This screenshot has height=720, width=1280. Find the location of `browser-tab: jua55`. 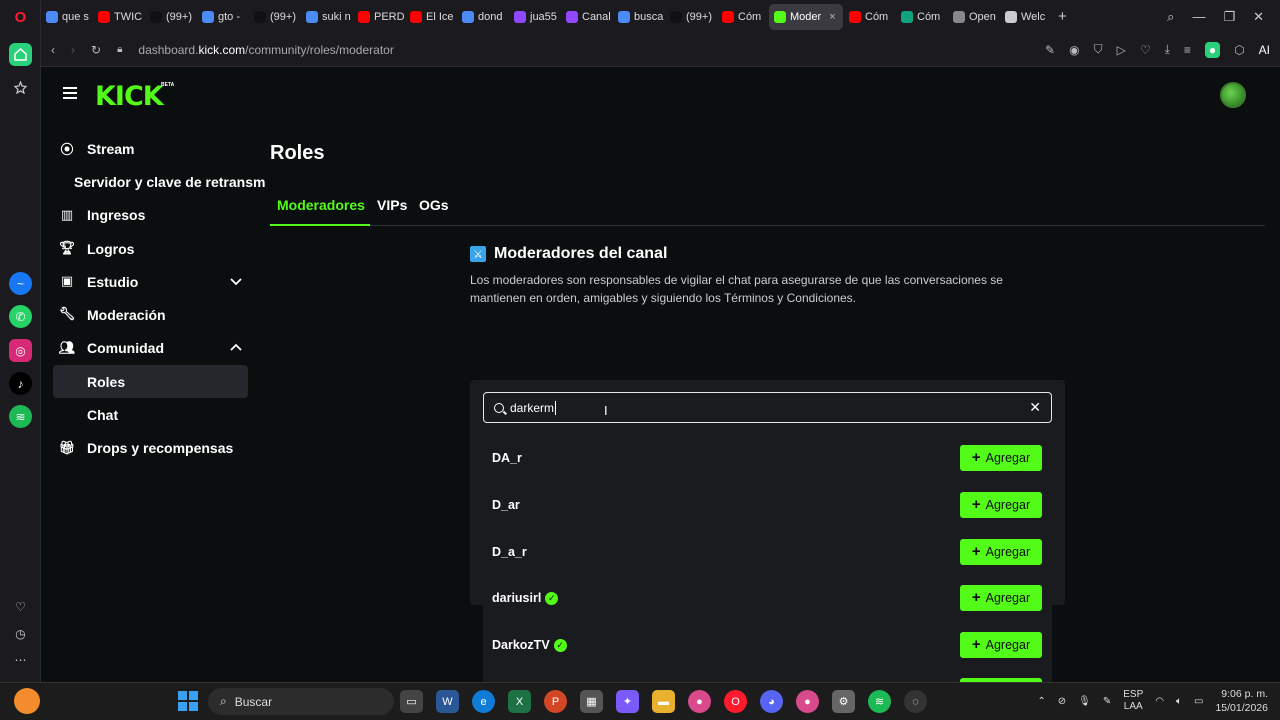

browser-tab: jua55 is located at coordinates (534, 17).